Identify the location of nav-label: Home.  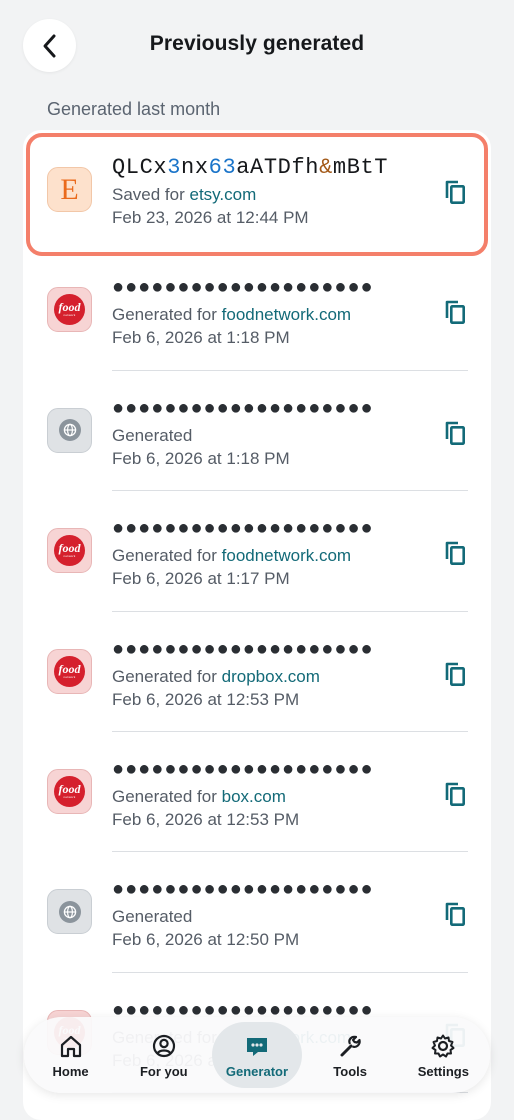
(70, 1071).